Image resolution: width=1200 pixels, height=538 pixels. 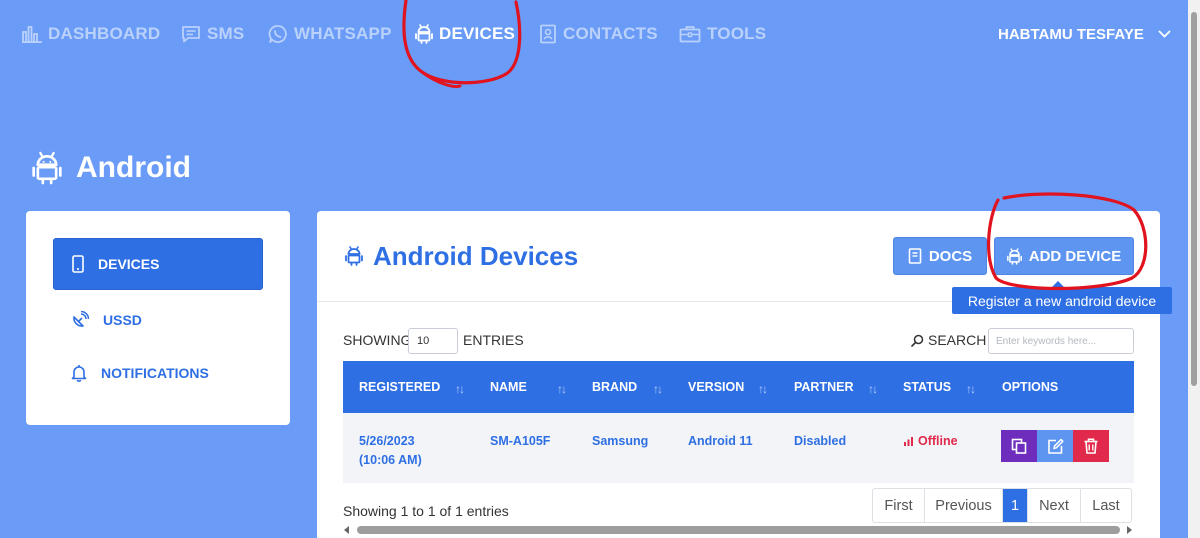 I want to click on showing-label: SHOWING, so click(x=377, y=340).